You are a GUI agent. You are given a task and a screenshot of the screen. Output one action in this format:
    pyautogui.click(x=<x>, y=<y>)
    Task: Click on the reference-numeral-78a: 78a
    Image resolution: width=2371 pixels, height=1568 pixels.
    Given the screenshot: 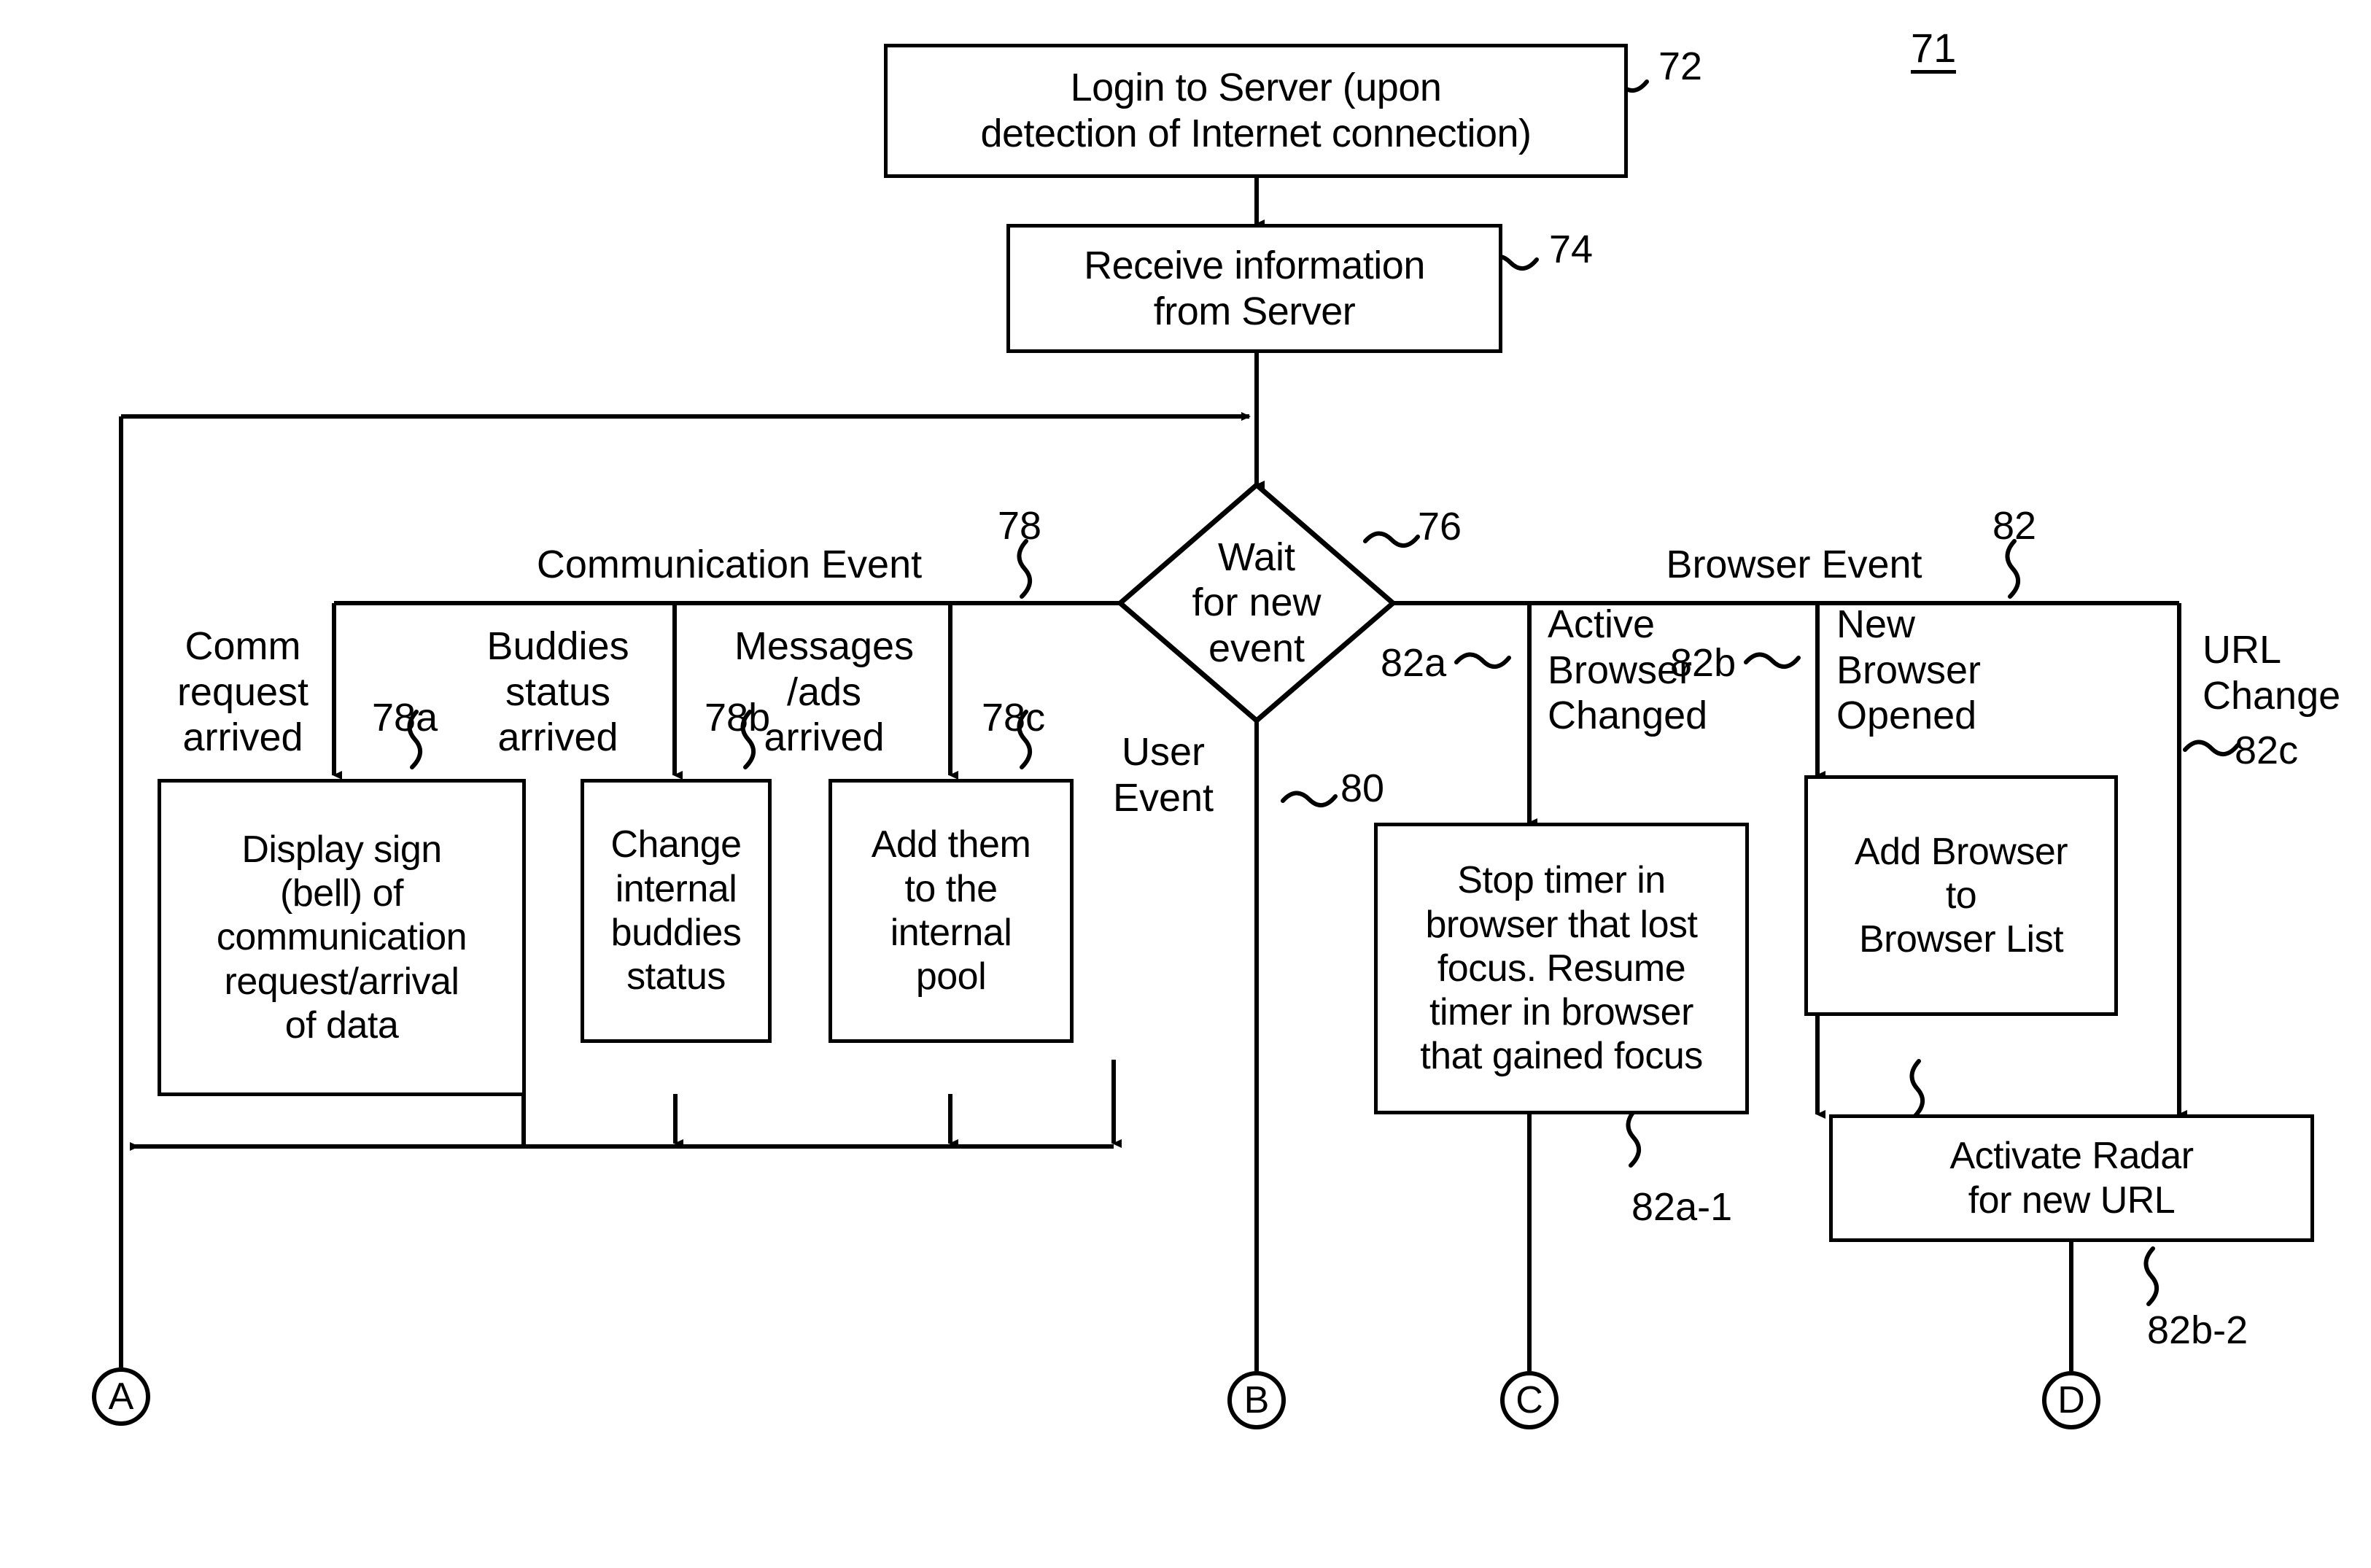 What is the action you would take?
    pyautogui.click(x=405, y=718)
    